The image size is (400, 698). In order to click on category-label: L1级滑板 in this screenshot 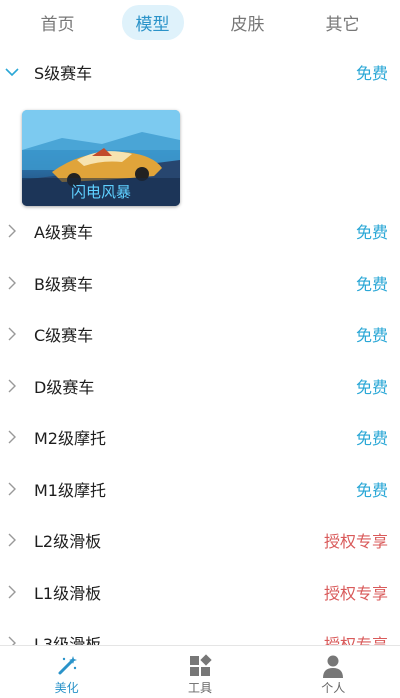, I will do `click(68, 593)`.